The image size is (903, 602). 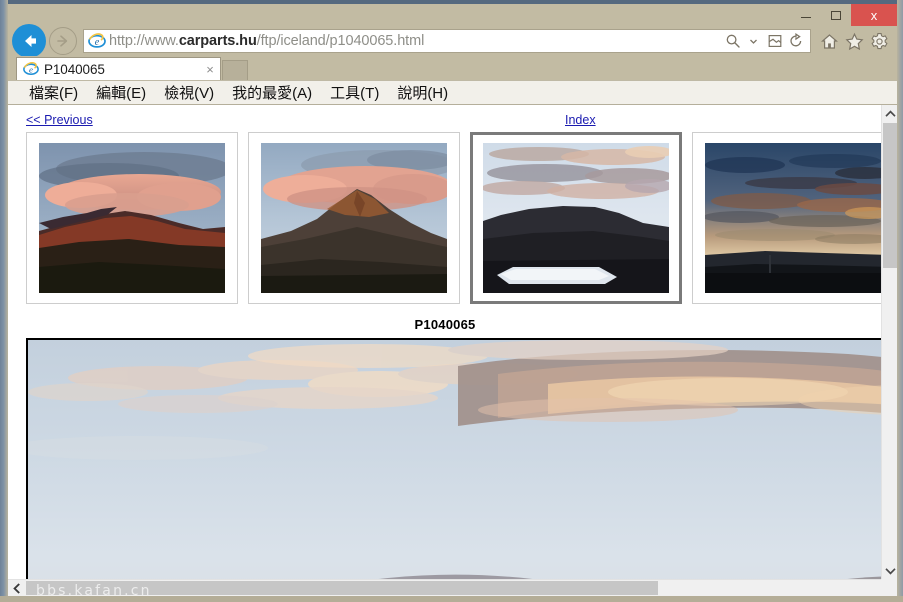 I want to click on title-bar: x, so click(x=452, y=15).